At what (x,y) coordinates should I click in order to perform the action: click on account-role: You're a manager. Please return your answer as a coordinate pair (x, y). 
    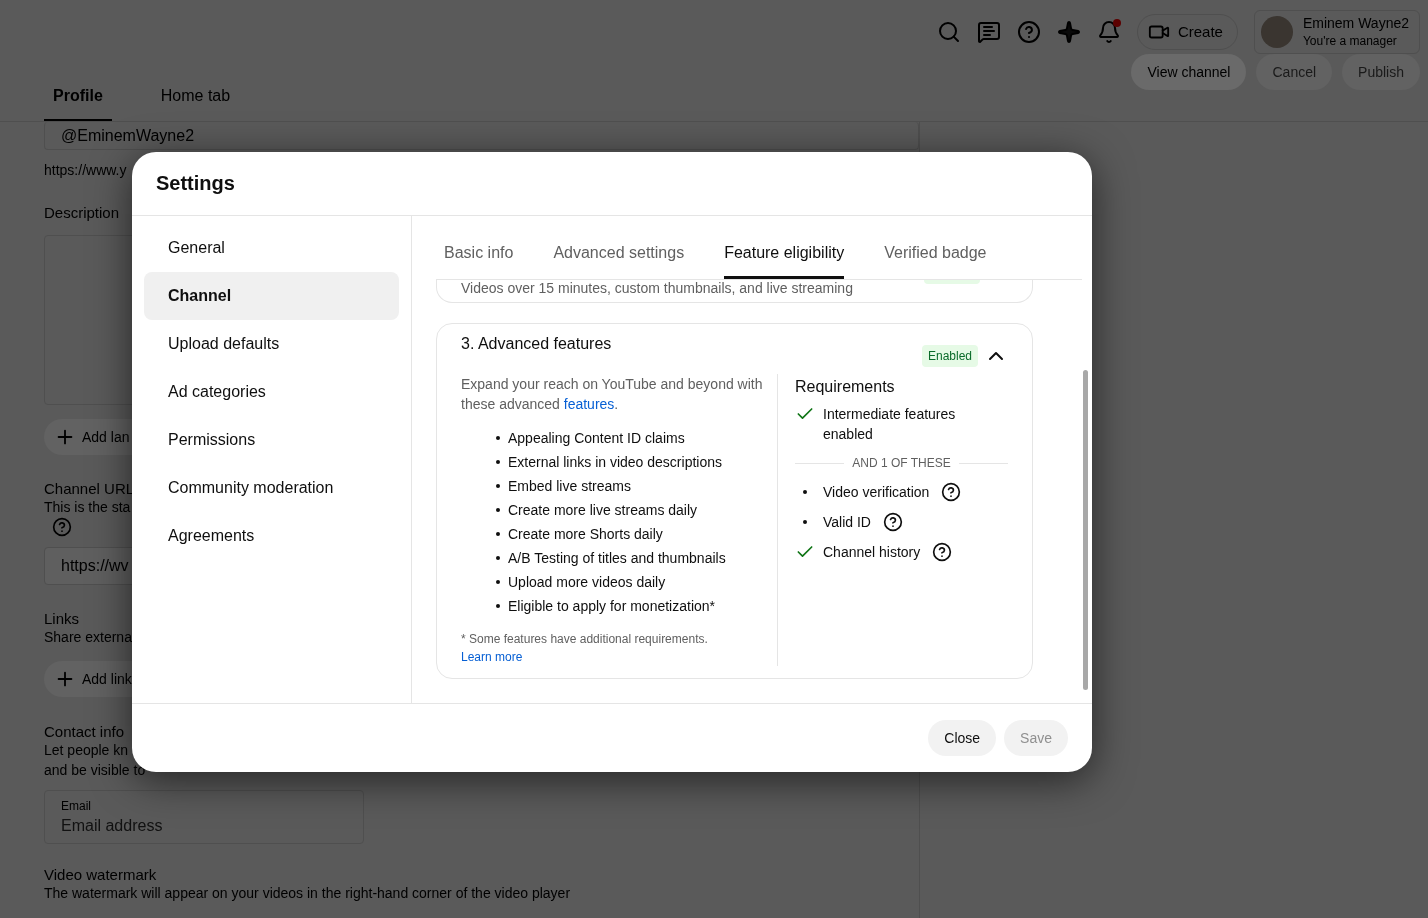
    Looking at the image, I should click on (1350, 41).